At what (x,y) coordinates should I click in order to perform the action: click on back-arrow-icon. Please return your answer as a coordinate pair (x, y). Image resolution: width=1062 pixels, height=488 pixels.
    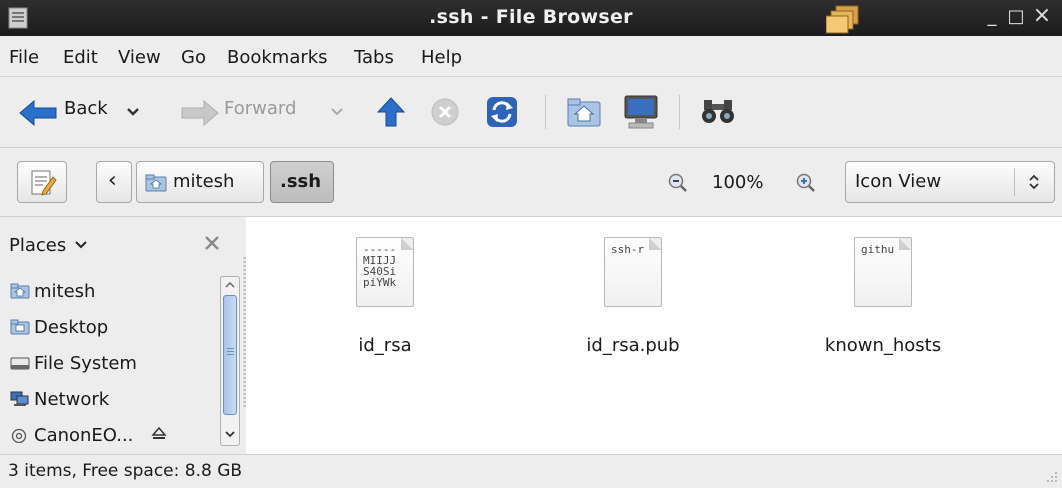
    Looking at the image, I should click on (38, 113).